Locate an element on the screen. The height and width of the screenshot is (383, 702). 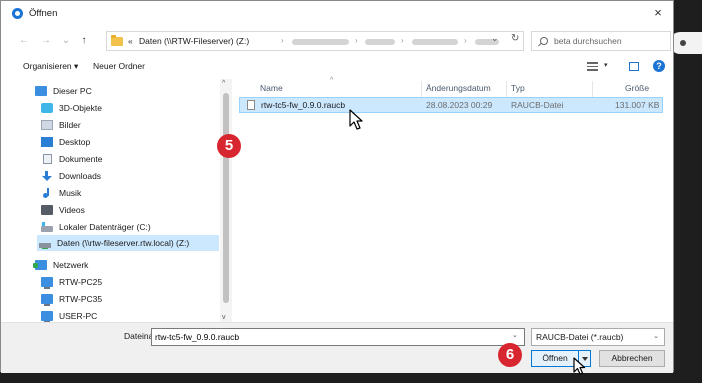
background-window-bar is located at coordinates (686, 43).